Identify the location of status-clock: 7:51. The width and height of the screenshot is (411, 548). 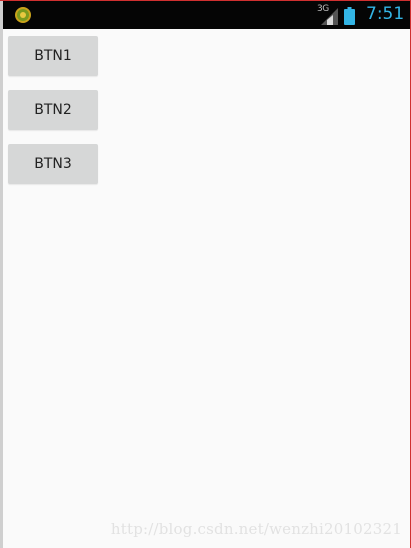
(385, 14).